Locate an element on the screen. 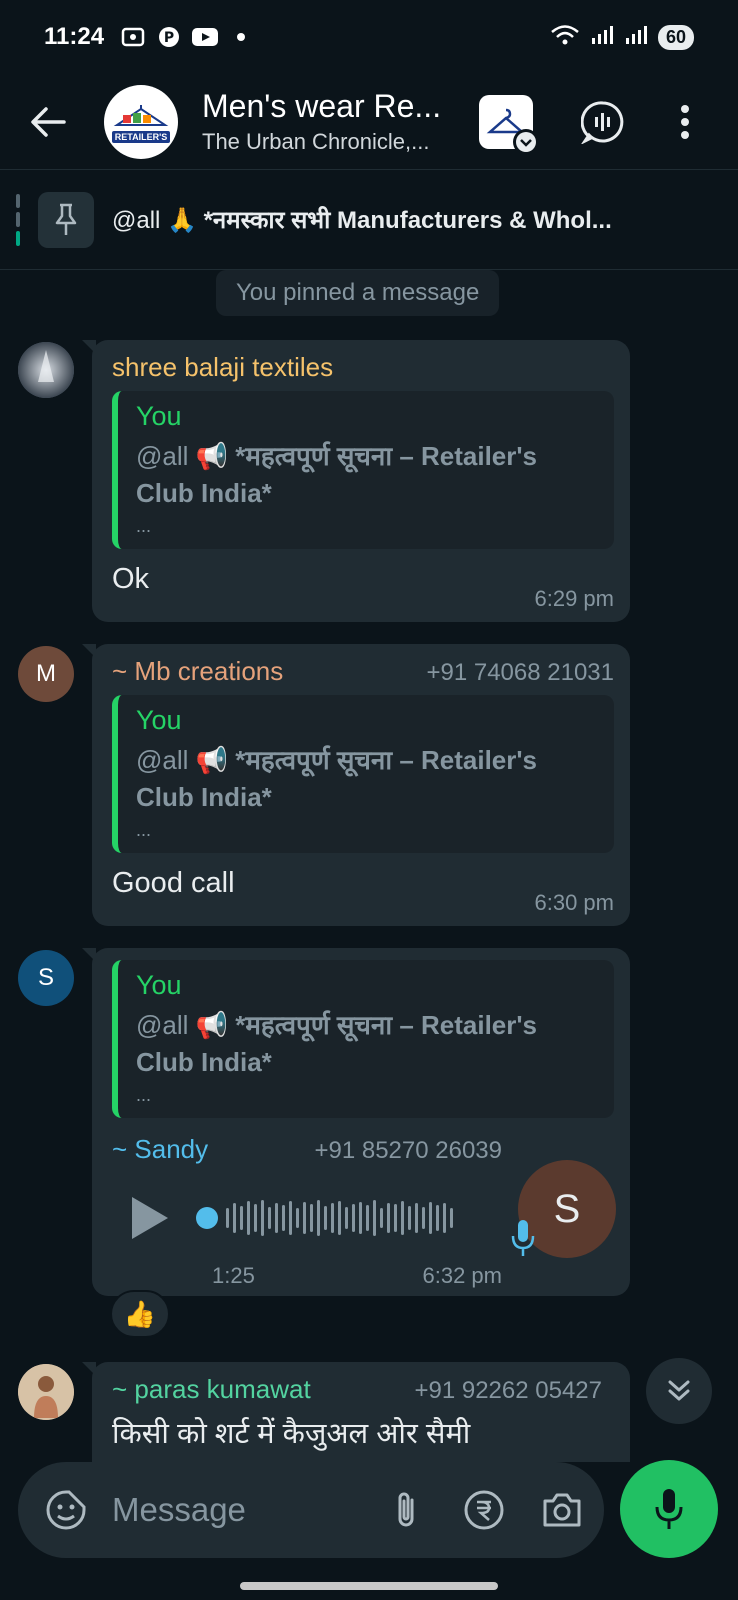  payment-button is located at coordinates (484, 1510).